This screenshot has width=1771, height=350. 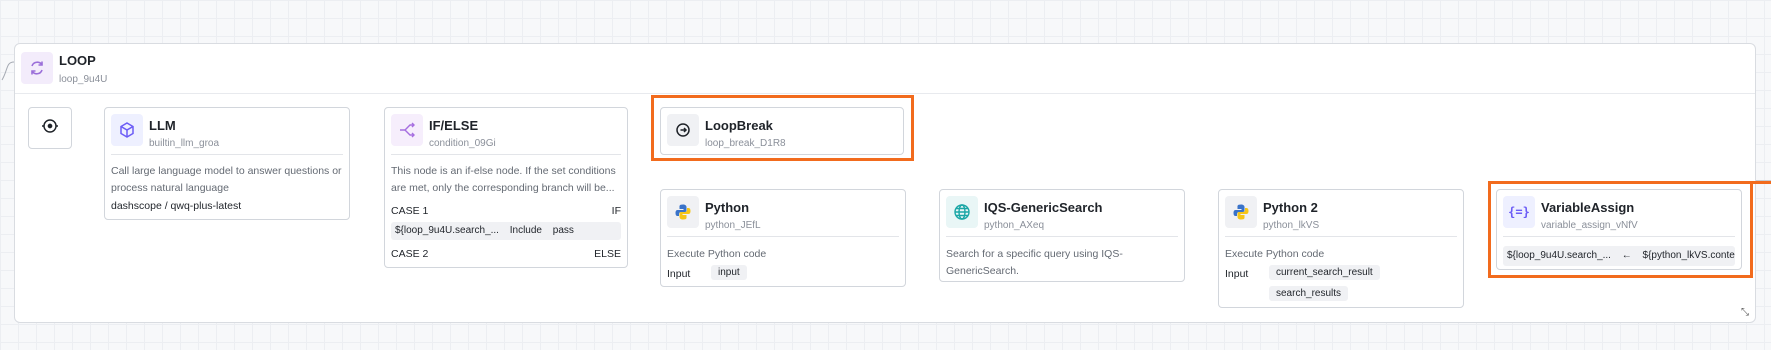 I want to click on python2-description: Execute Python code, so click(x=1275, y=254).